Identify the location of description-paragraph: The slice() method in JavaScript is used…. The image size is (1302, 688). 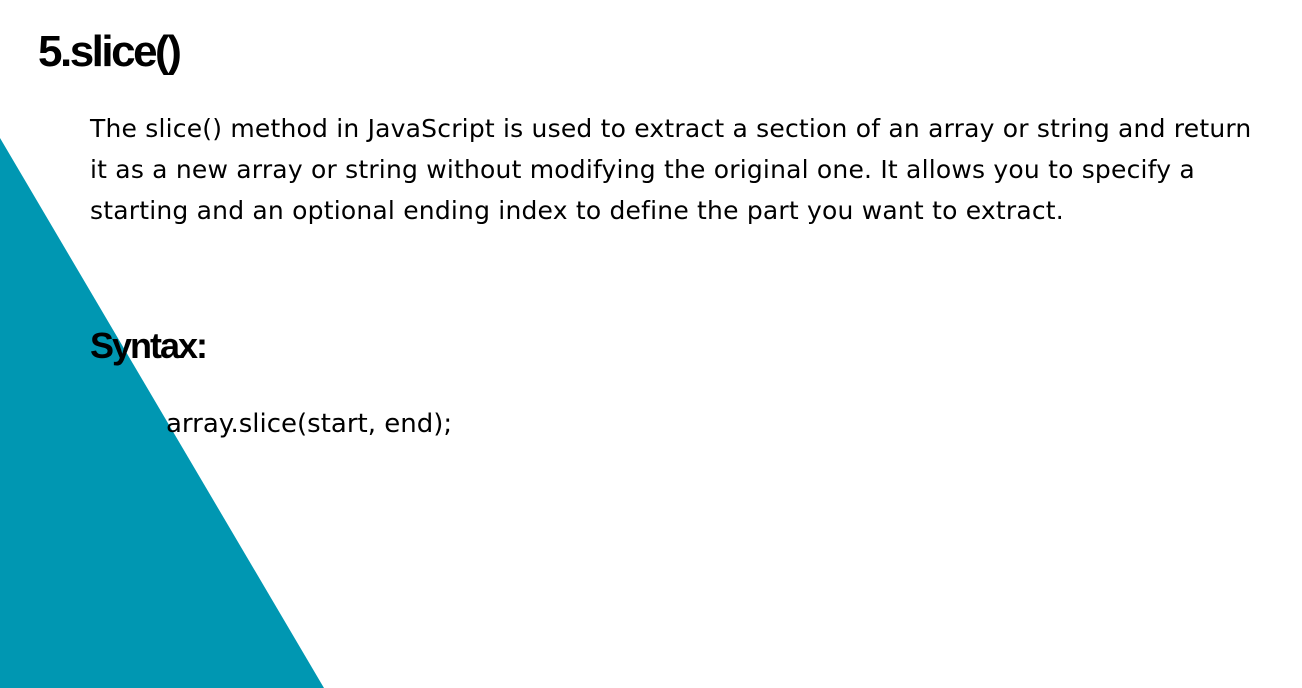
(671, 169).